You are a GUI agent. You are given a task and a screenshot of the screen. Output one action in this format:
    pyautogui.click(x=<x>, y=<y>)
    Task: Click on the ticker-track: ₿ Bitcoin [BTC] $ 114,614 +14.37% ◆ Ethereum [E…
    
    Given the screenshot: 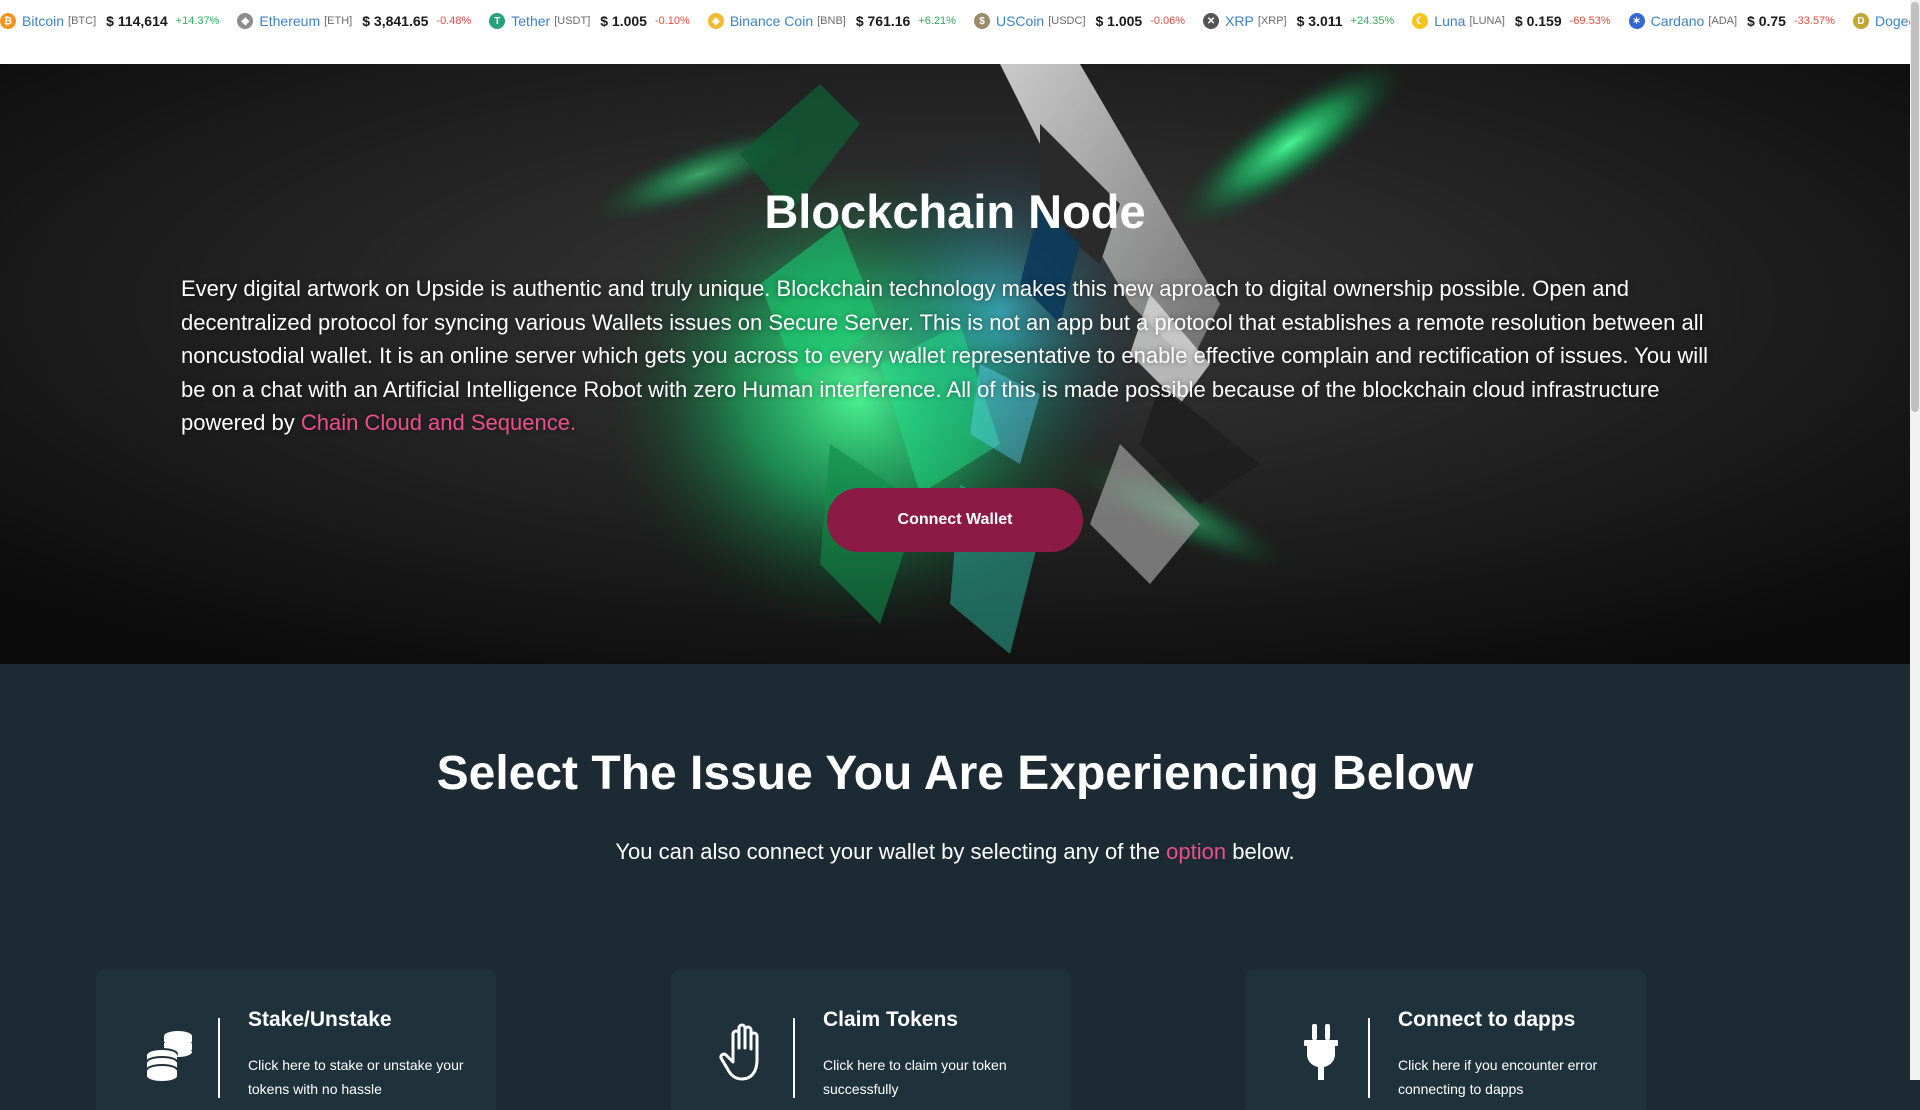 What is the action you would take?
    pyautogui.click(x=955, y=21)
    